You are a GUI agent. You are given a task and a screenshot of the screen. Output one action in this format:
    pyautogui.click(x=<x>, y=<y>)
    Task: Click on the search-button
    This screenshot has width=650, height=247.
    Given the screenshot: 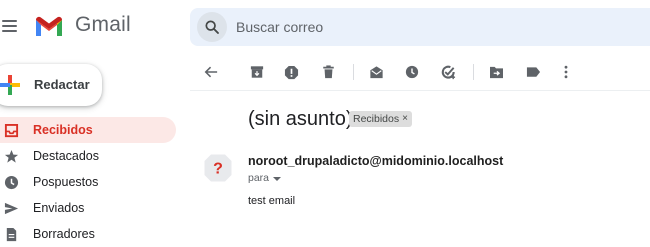 What is the action you would take?
    pyautogui.click(x=212, y=27)
    